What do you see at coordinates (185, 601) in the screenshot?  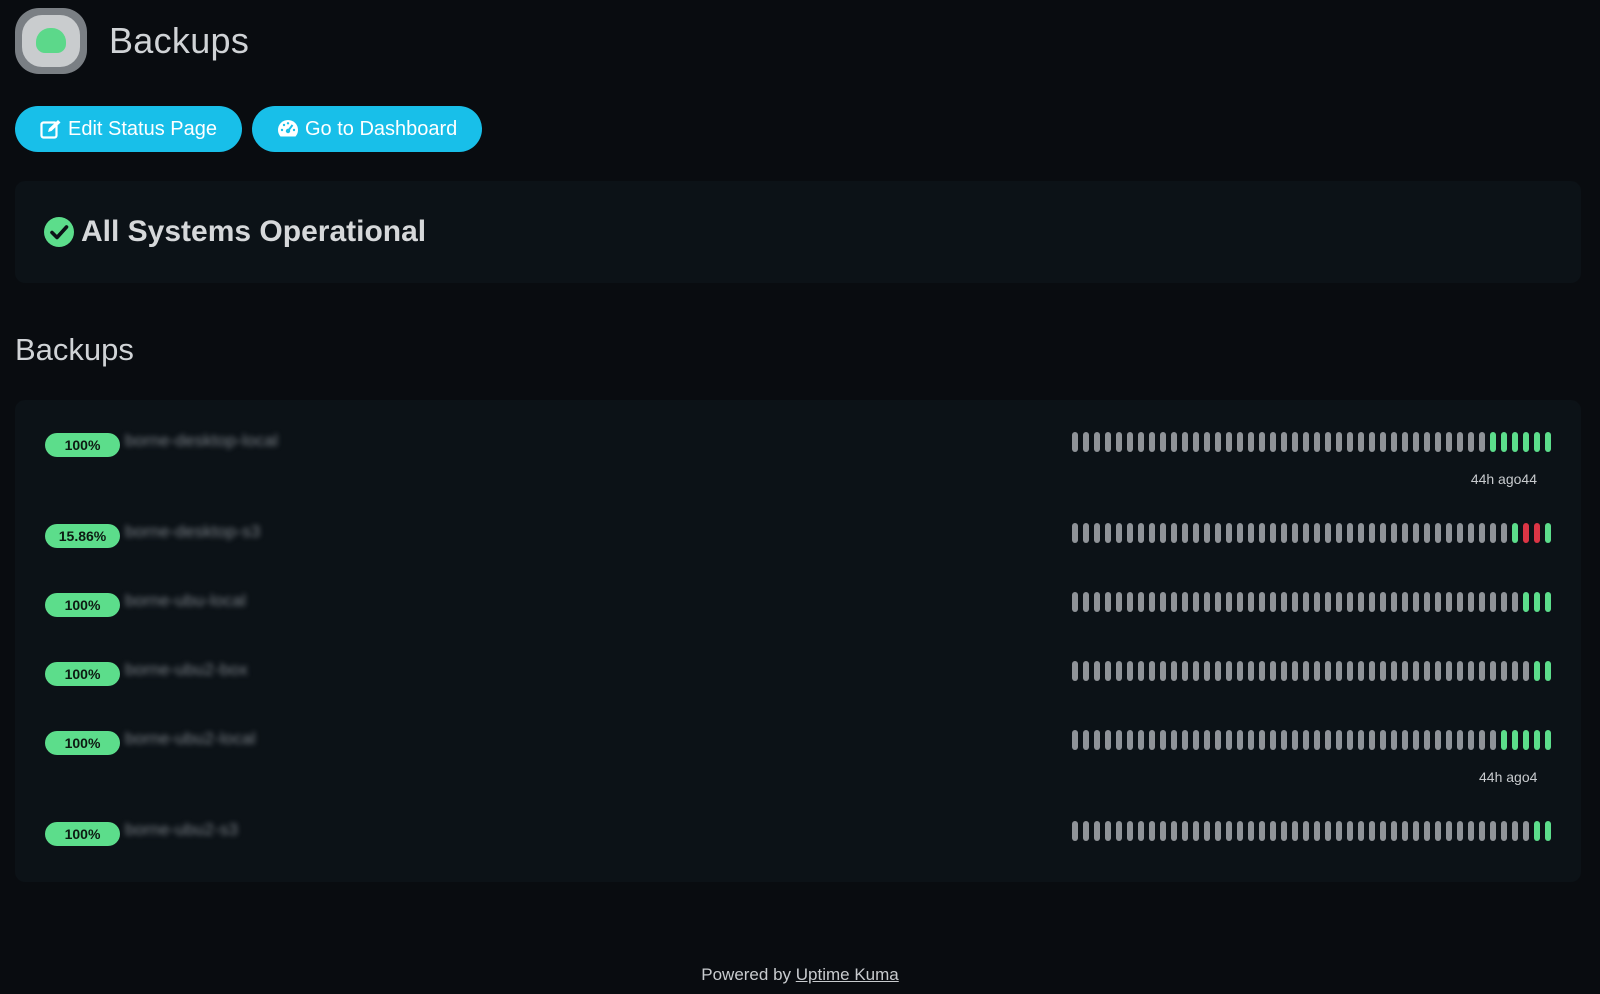 I see `monitor-name: borne-ubu-local` at bounding box center [185, 601].